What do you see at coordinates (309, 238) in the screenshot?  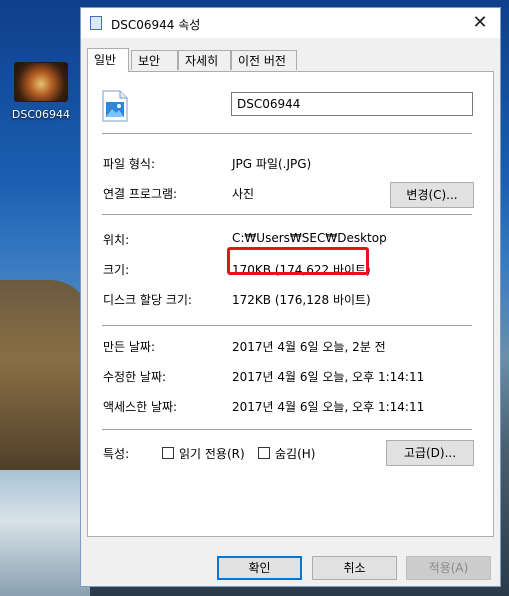 I see `location-value: C:₩Users₩SEC₩Desktop` at bounding box center [309, 238].